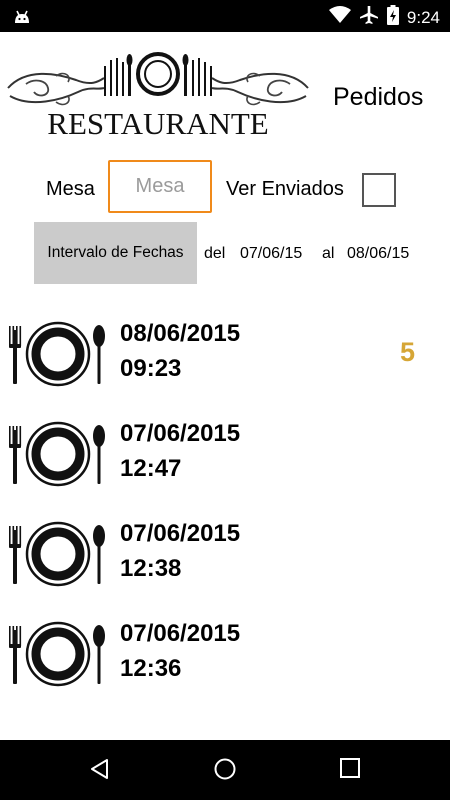 This screenshot has height=800, width=450. What do you see at coordinates (151, 468) in the screenshot?
I see `order-time: 12:47` at bounding box center [151, 468].